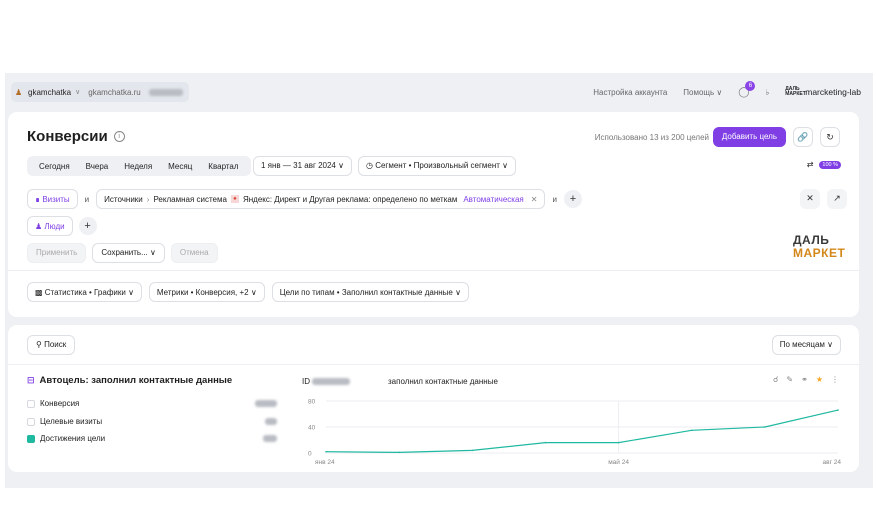  I want to click on page-title: Конверсии i, so click(76, 136).